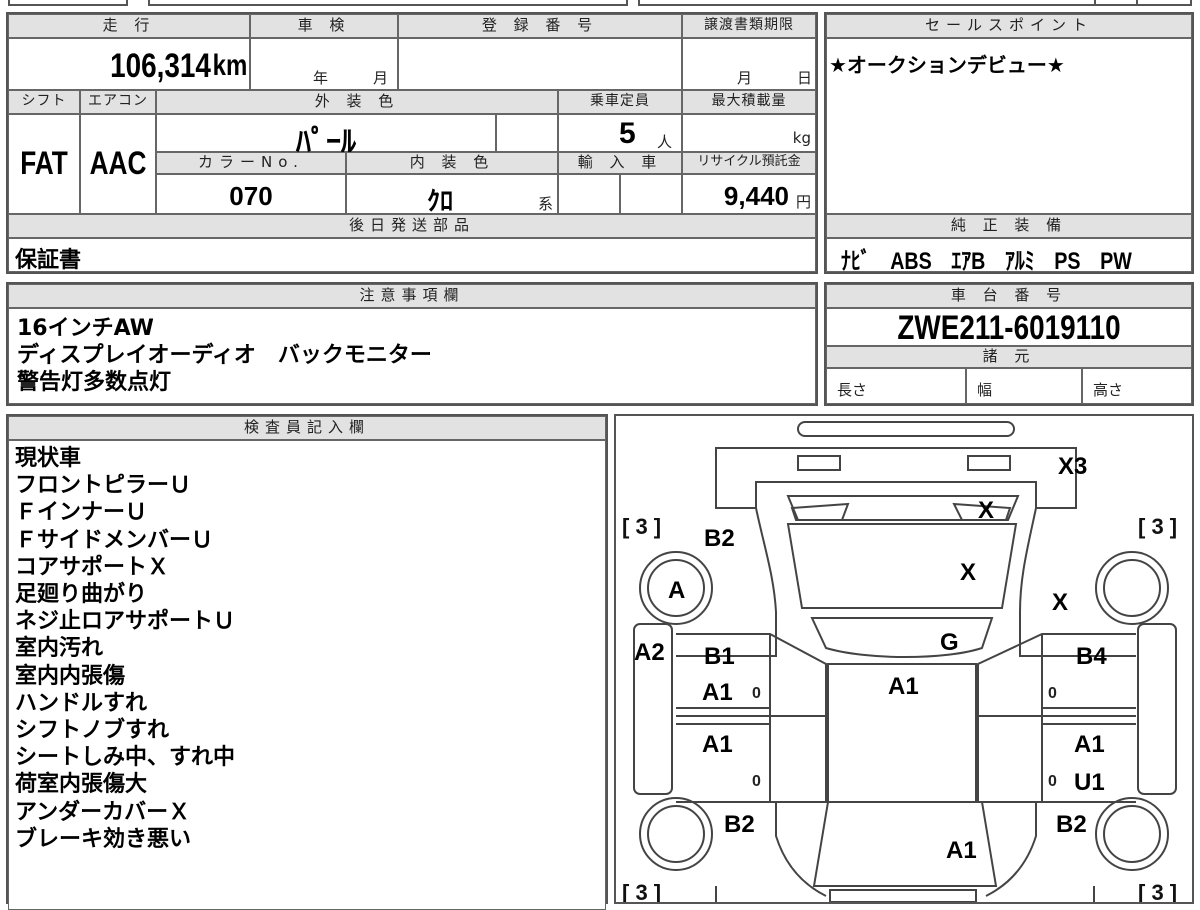 This screenshot has width=1200, height=910. Describe the element at coordinates (627, 133) in the screenshot. I see `capacity-value: 5` at that location.